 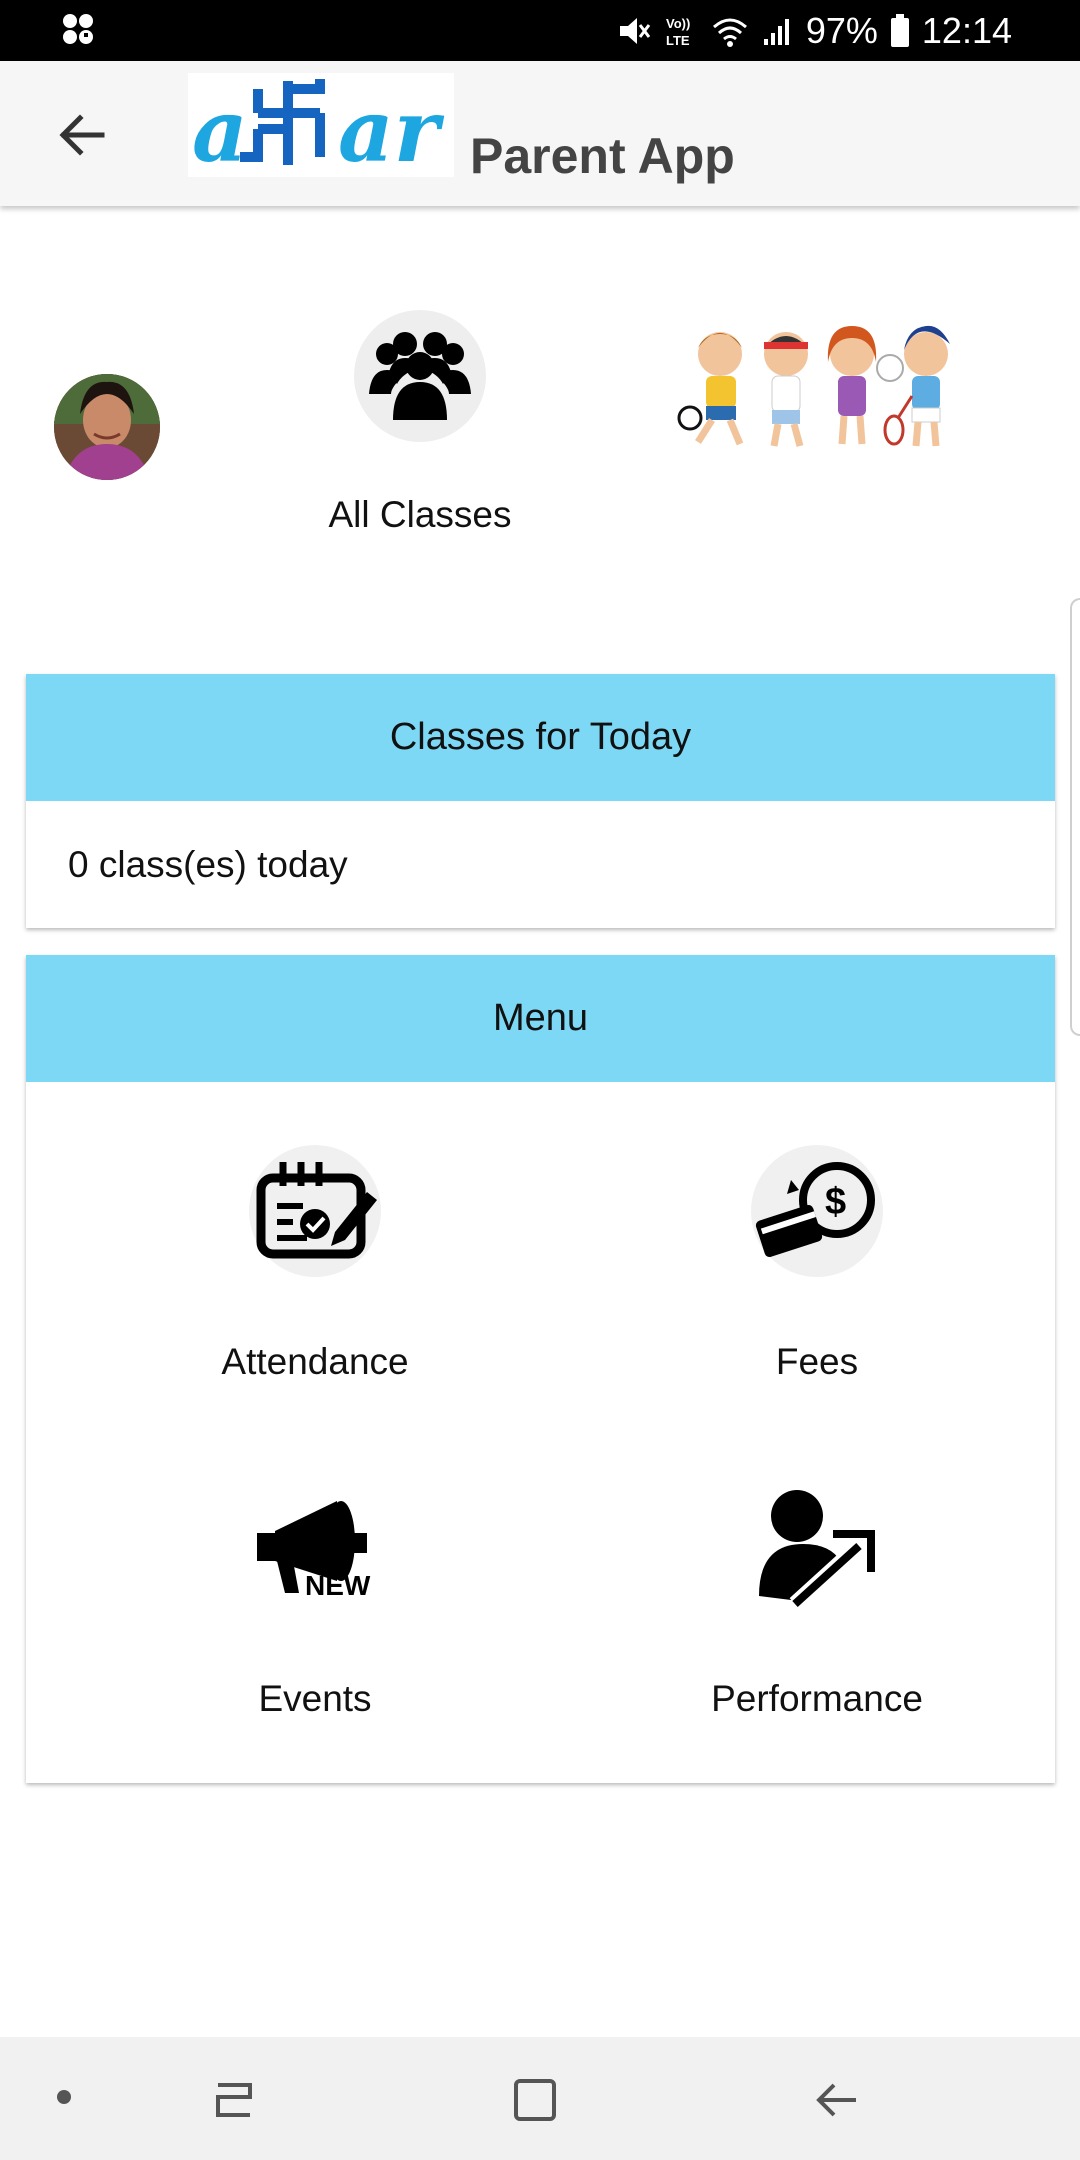 What do you see at coordinates (602, 156) in the screenshot?
I see `app-title: Parent App` at bounding box center [602, 156].